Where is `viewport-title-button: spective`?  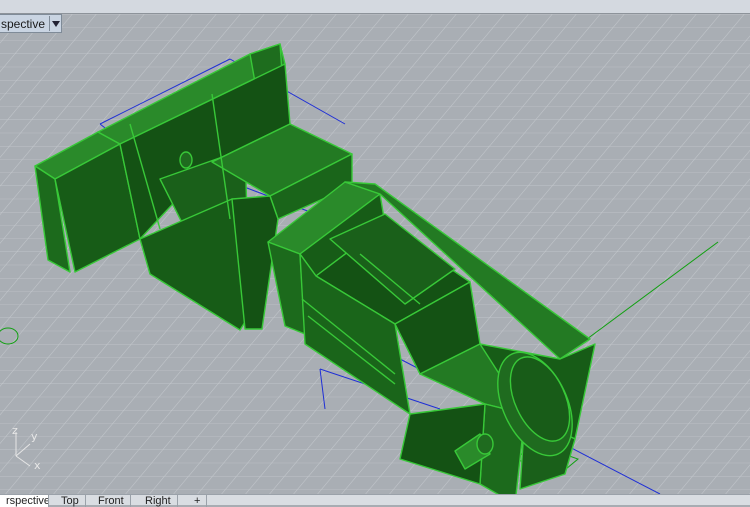
viewport-title-button: spective is located at coordinates (31, 23).